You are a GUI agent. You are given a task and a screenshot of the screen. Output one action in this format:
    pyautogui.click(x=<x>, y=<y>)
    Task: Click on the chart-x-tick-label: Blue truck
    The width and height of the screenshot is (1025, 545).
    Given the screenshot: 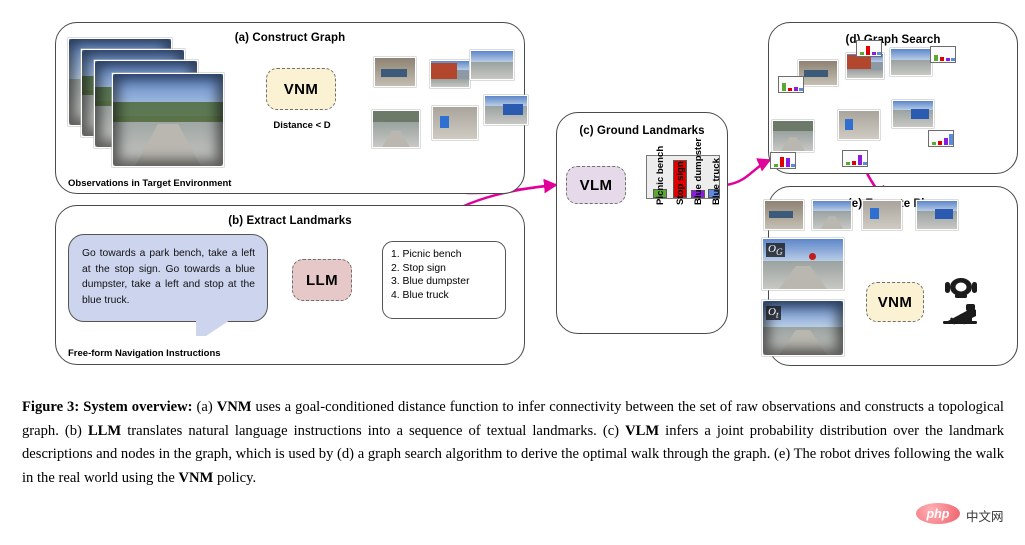 What is the action you would take?
    pyautogui.click(x=716, y=181)
    